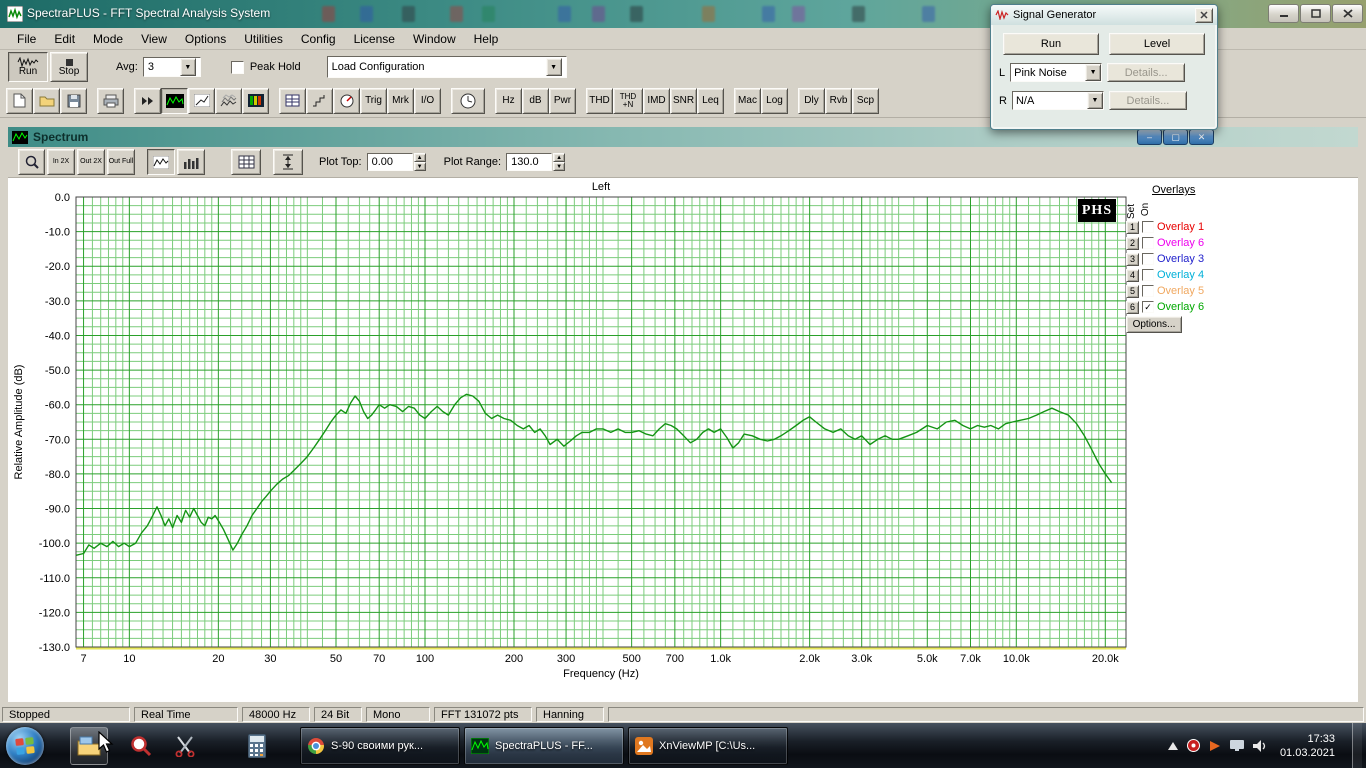 The image size is (1366, 768). I want to click on trig-button: Trig, so click(373, 100).